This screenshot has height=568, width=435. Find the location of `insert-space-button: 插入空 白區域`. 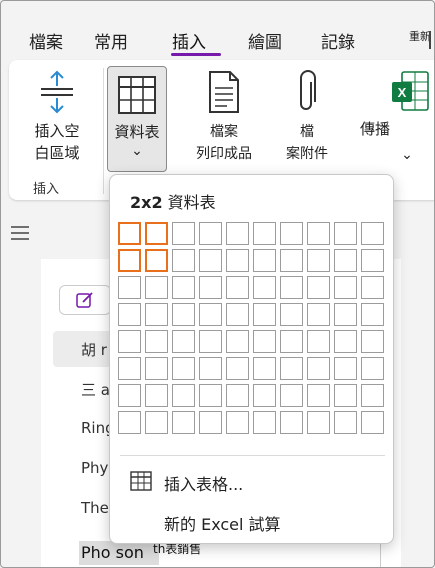

insert-space-button: 插入空 白區域 is located at coordinates (57, 117).